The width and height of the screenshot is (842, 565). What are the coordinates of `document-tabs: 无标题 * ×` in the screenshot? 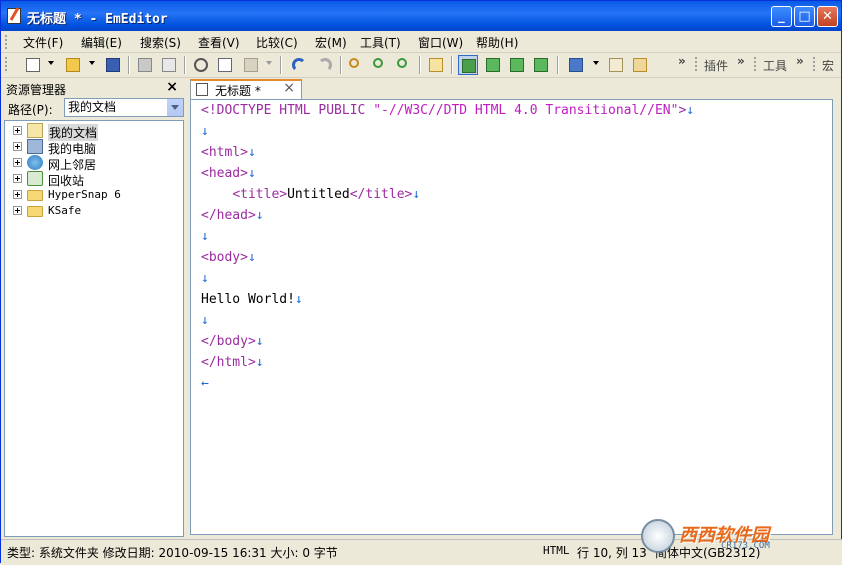 It's located at (513, 89).